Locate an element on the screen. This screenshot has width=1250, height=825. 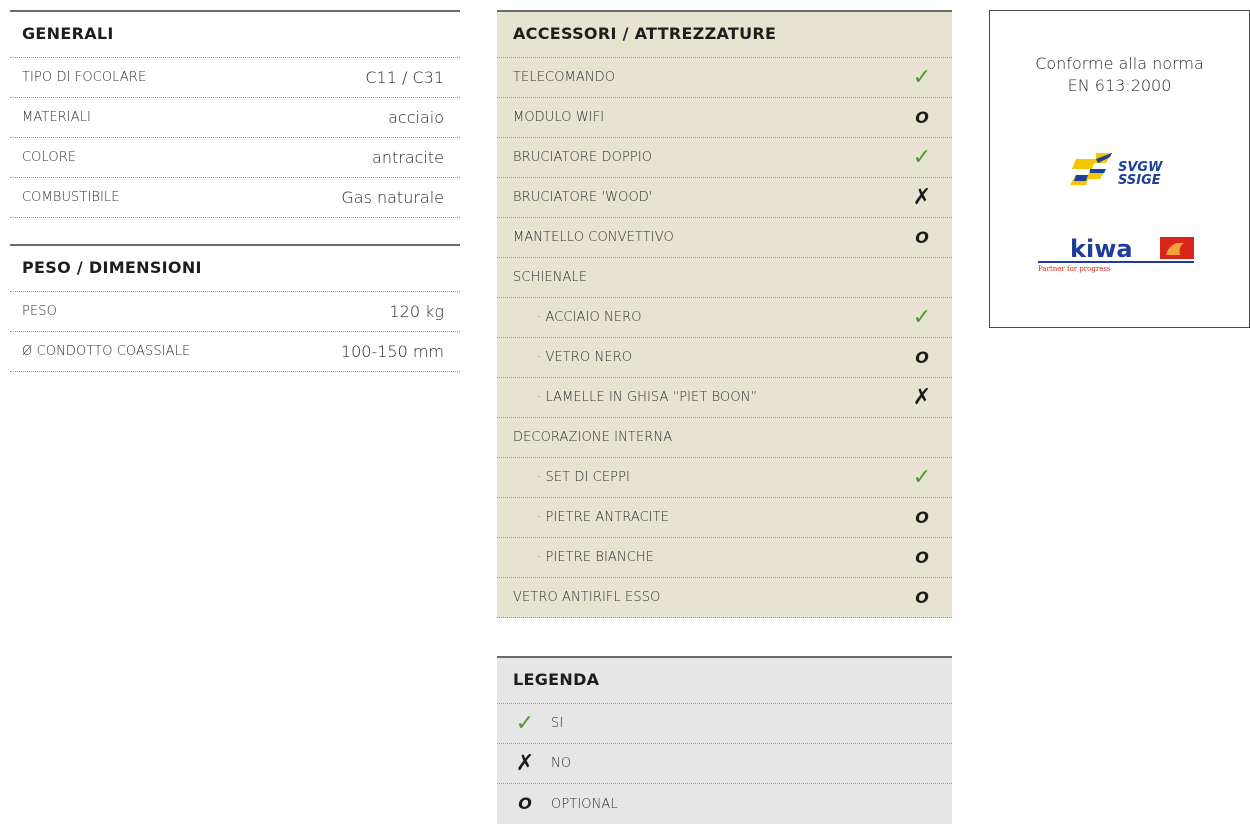
table-row: MODULO WIFI O is located at coordinates (724, 118).